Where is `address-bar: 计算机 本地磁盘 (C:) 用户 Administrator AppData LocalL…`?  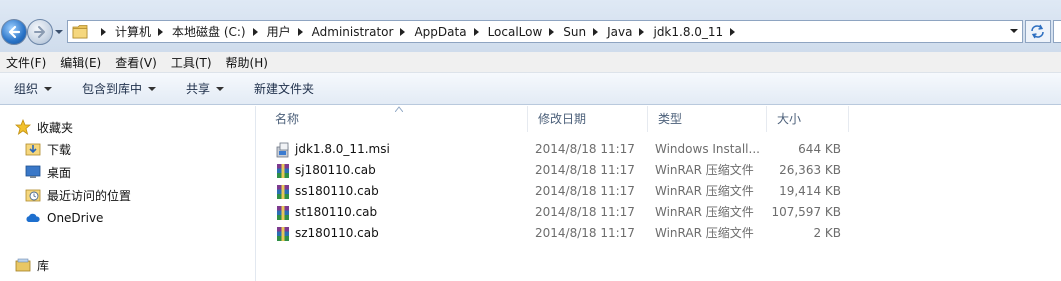
address-bar: 计算机 本地磁盘 (C:) 用户 Administrator AppData LocalL… is located at coordinates (545, 31).